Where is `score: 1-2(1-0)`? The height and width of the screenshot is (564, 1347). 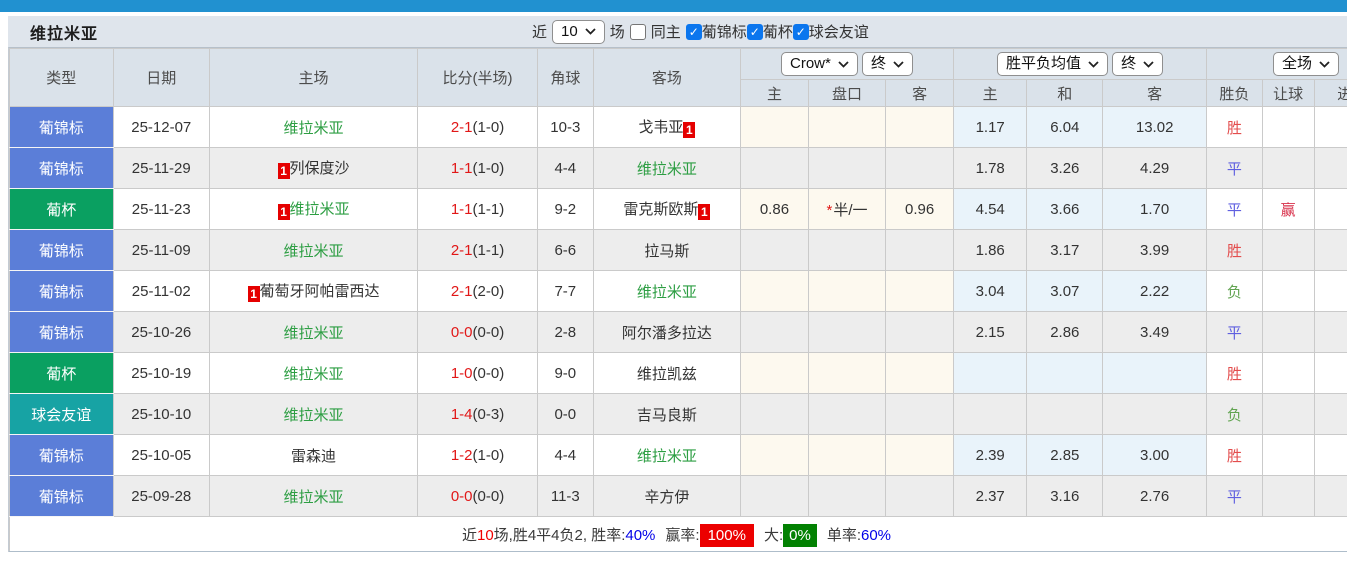
score: 1-2(1-0) is located at coordinates (477, 455).